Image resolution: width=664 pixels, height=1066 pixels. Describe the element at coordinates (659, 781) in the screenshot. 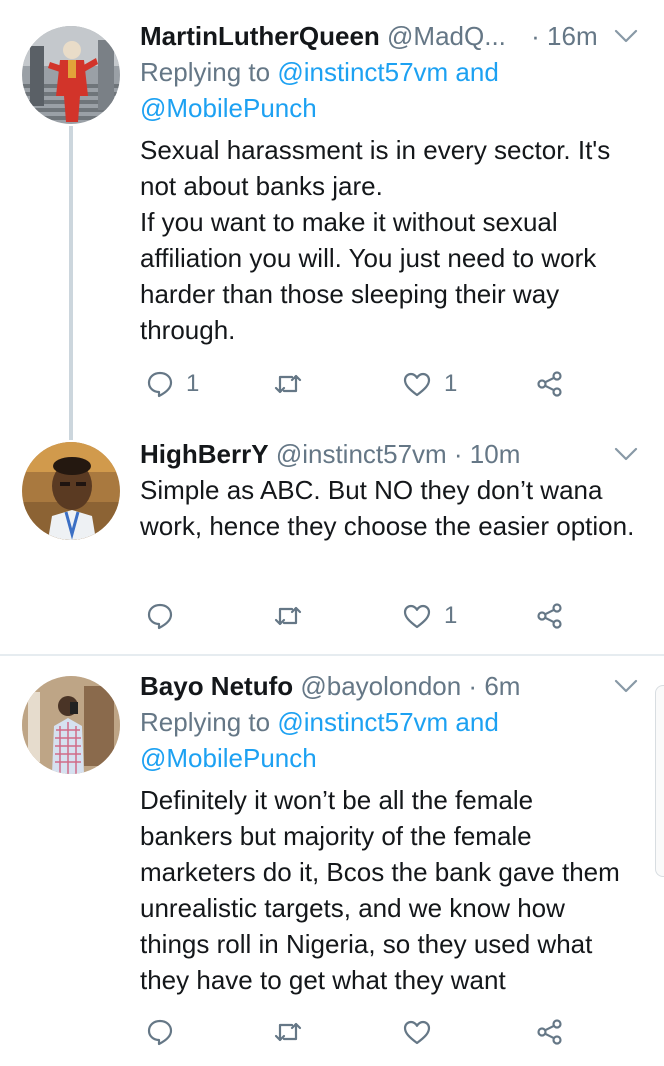

I see `scrollbar` at that location.